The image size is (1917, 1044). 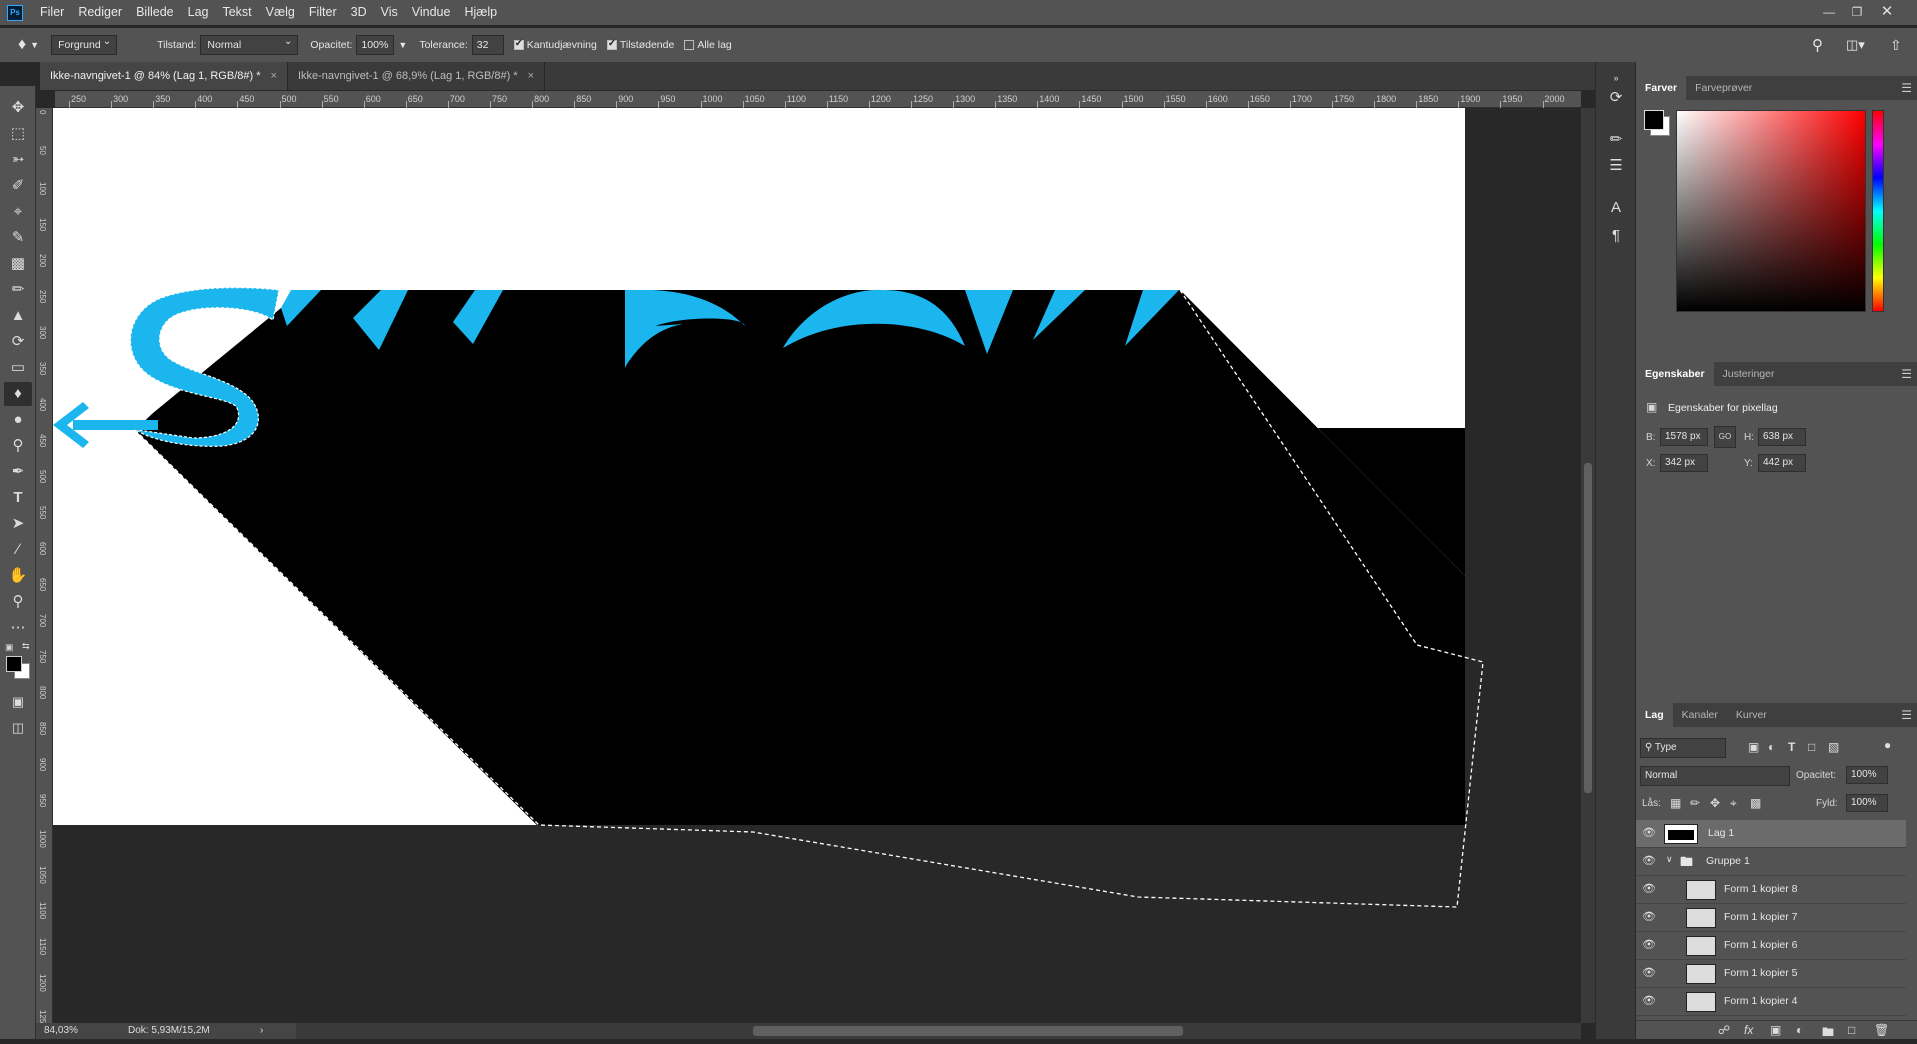 I want to click on tab-channels: Kanaler, so click(x=1700, y=715).